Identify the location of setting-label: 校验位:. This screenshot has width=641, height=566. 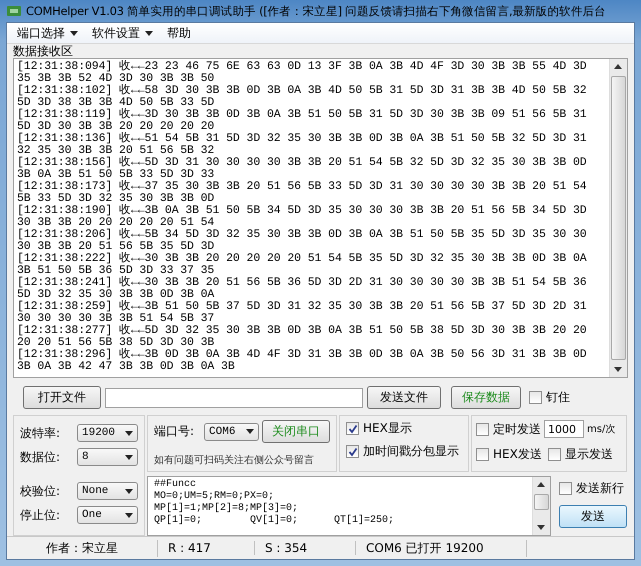
(41, 491).